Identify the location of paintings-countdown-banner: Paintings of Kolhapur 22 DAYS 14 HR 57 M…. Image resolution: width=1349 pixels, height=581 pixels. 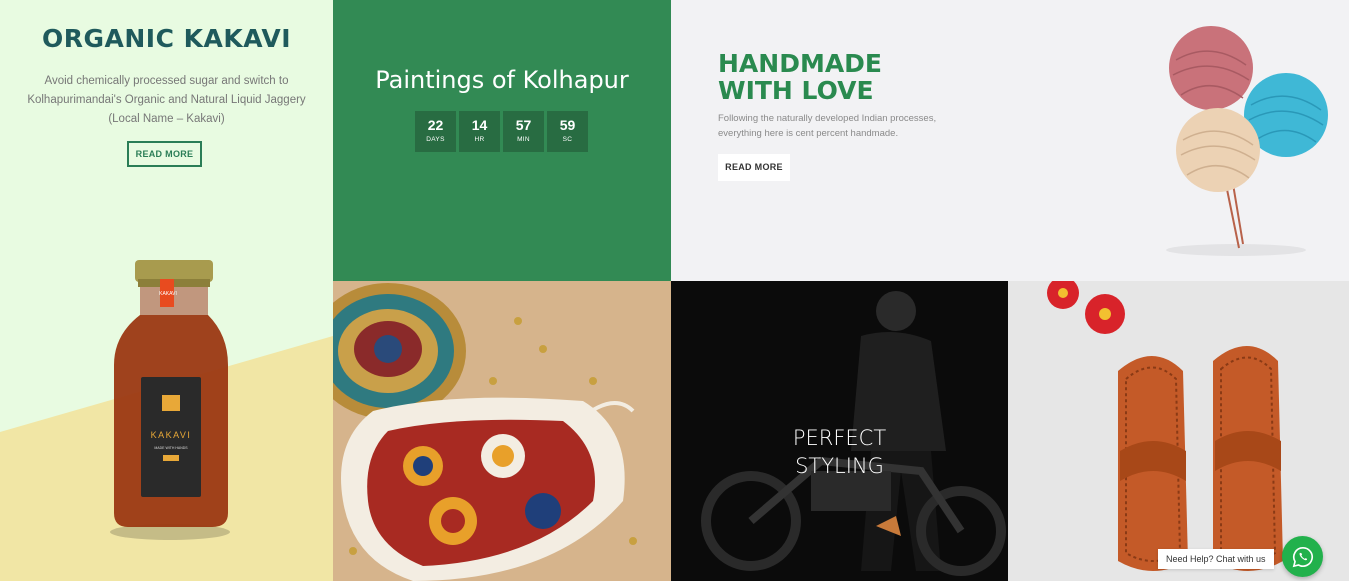
(502, 140).